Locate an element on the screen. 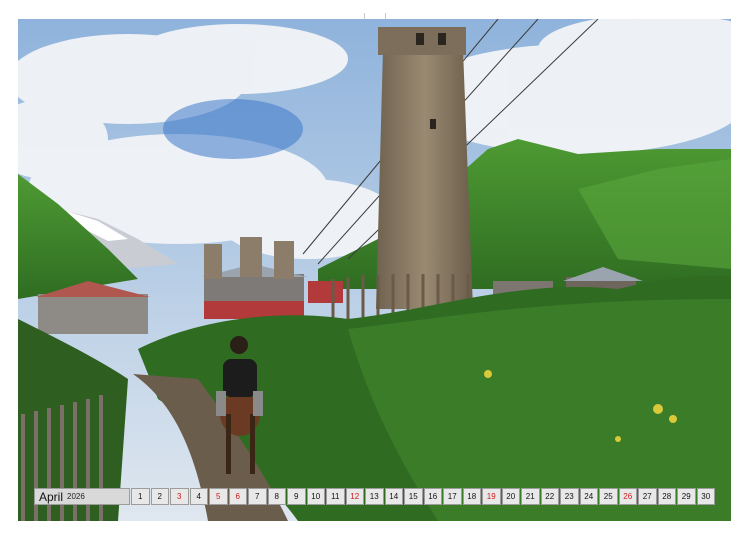 The width and height of the screenshot is (750, 540). day-cell: 4 is located at coordinates (198, 496).